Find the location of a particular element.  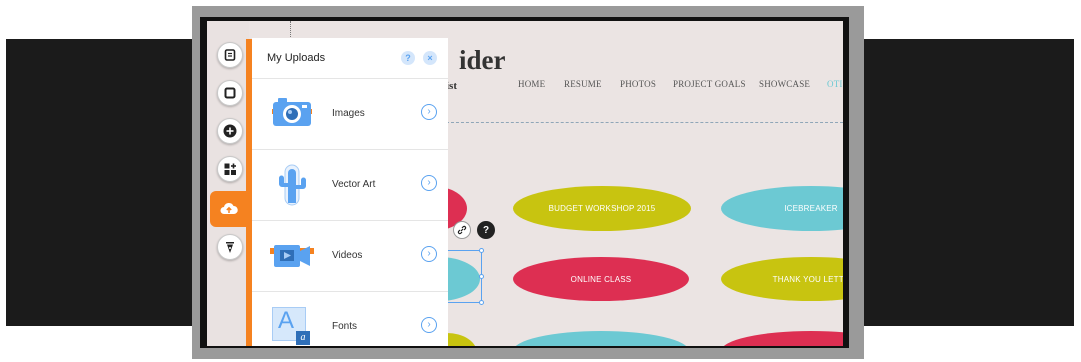

help-button: ? is located at coordinates (486, 230).